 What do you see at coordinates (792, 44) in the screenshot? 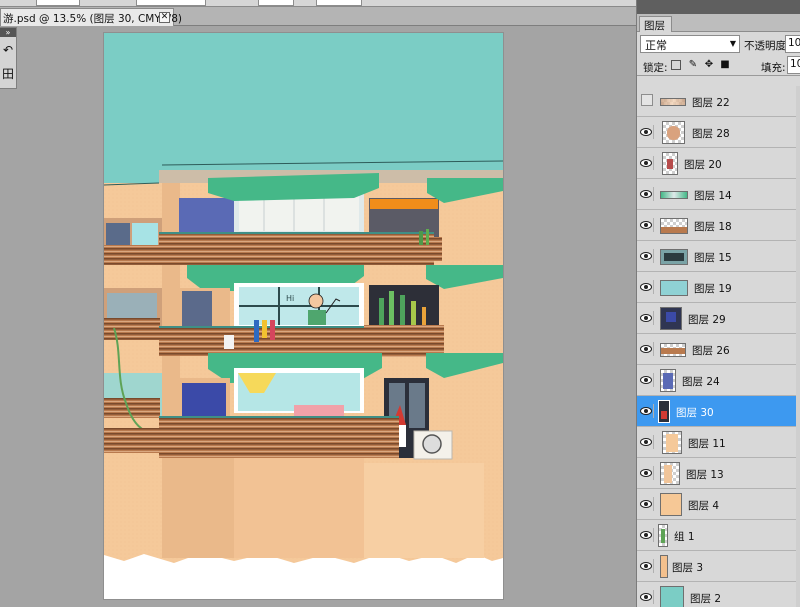
I see `opacity-field: 100` at bounding box center [792, 44].